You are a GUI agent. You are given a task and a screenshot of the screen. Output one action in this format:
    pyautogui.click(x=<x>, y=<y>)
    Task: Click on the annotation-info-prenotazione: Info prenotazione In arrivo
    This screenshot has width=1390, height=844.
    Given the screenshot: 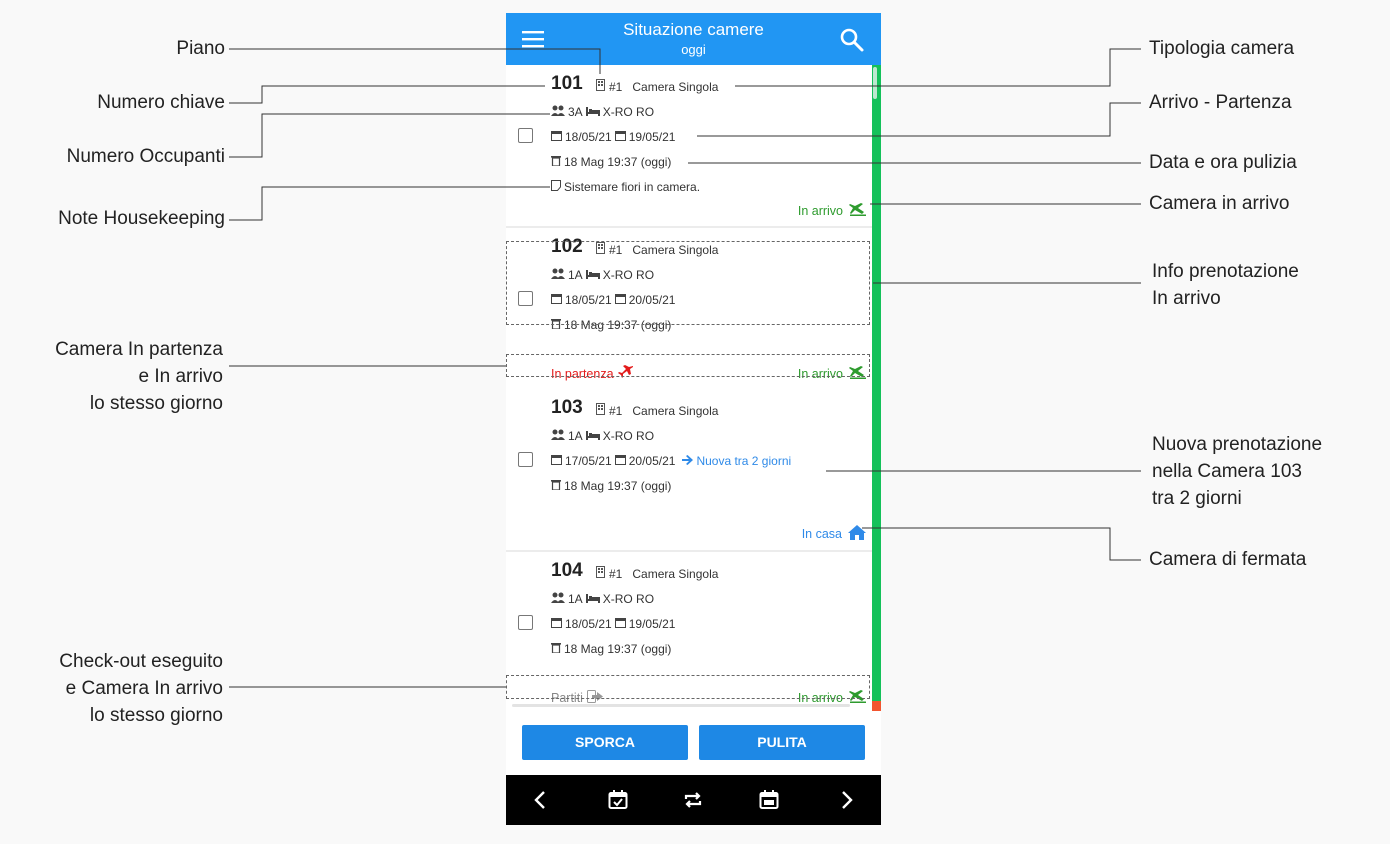 What is the action you would take?
    pyautogui.click(x=1225, y=285)
    